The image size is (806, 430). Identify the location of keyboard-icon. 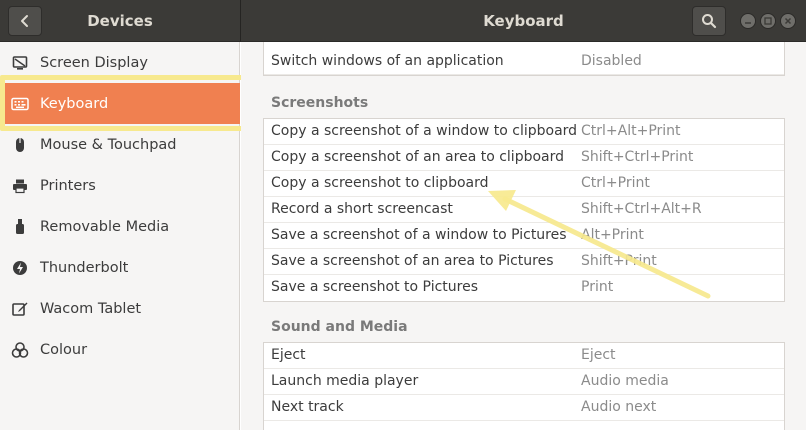
(20, 104).